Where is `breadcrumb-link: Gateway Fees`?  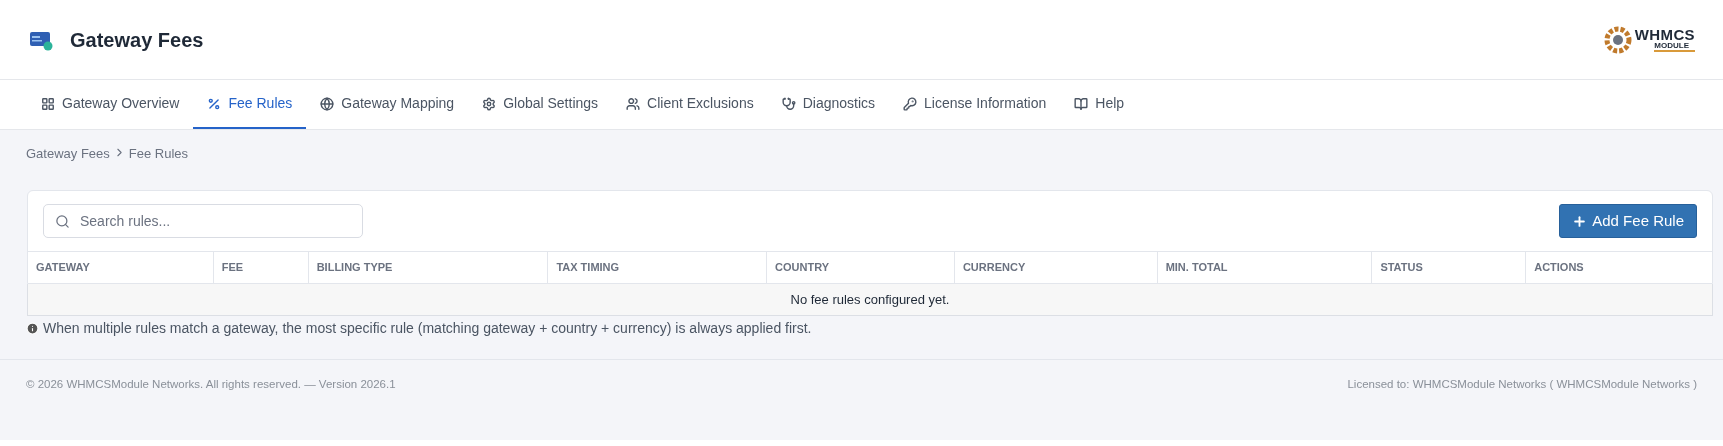 breadcrumb-link: Gateway Fees is located at coordinates (68, 154).